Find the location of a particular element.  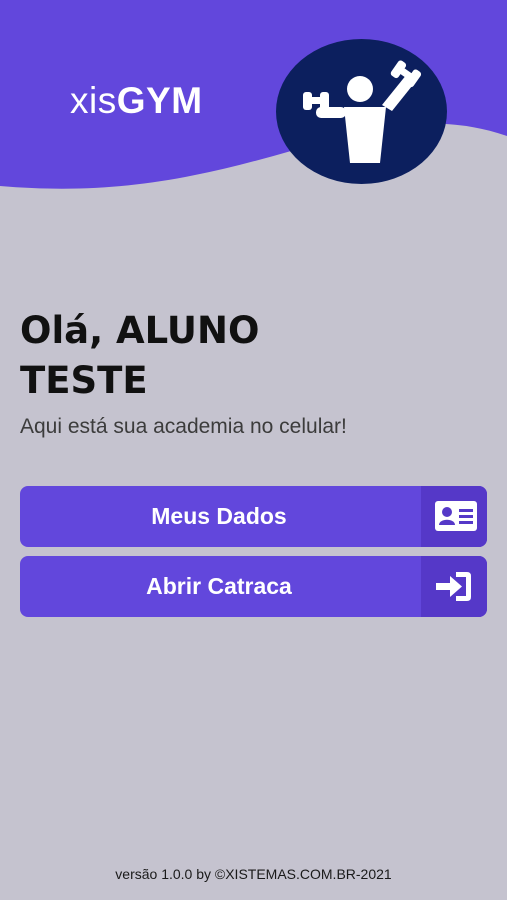

weightlifter-icon is located at coordinates (362, 111).